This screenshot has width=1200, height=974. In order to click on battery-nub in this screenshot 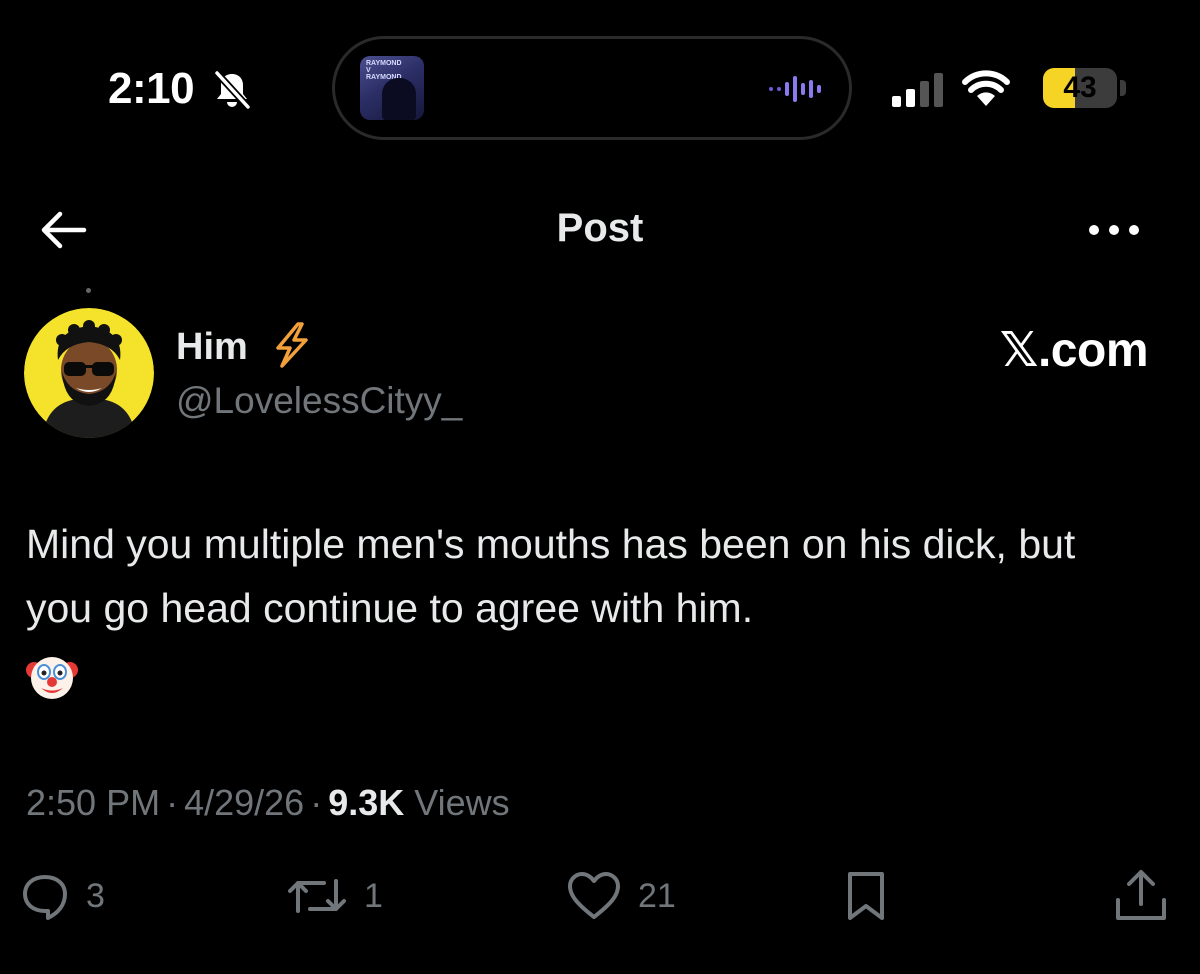, I will do `click(1123, 88)`.